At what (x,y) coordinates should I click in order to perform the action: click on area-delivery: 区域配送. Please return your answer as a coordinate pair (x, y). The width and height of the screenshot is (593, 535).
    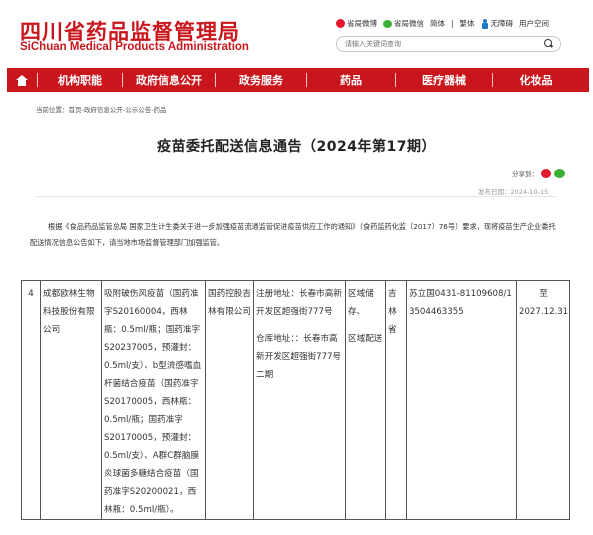
    Looking at the image, I should click on (365, 339).